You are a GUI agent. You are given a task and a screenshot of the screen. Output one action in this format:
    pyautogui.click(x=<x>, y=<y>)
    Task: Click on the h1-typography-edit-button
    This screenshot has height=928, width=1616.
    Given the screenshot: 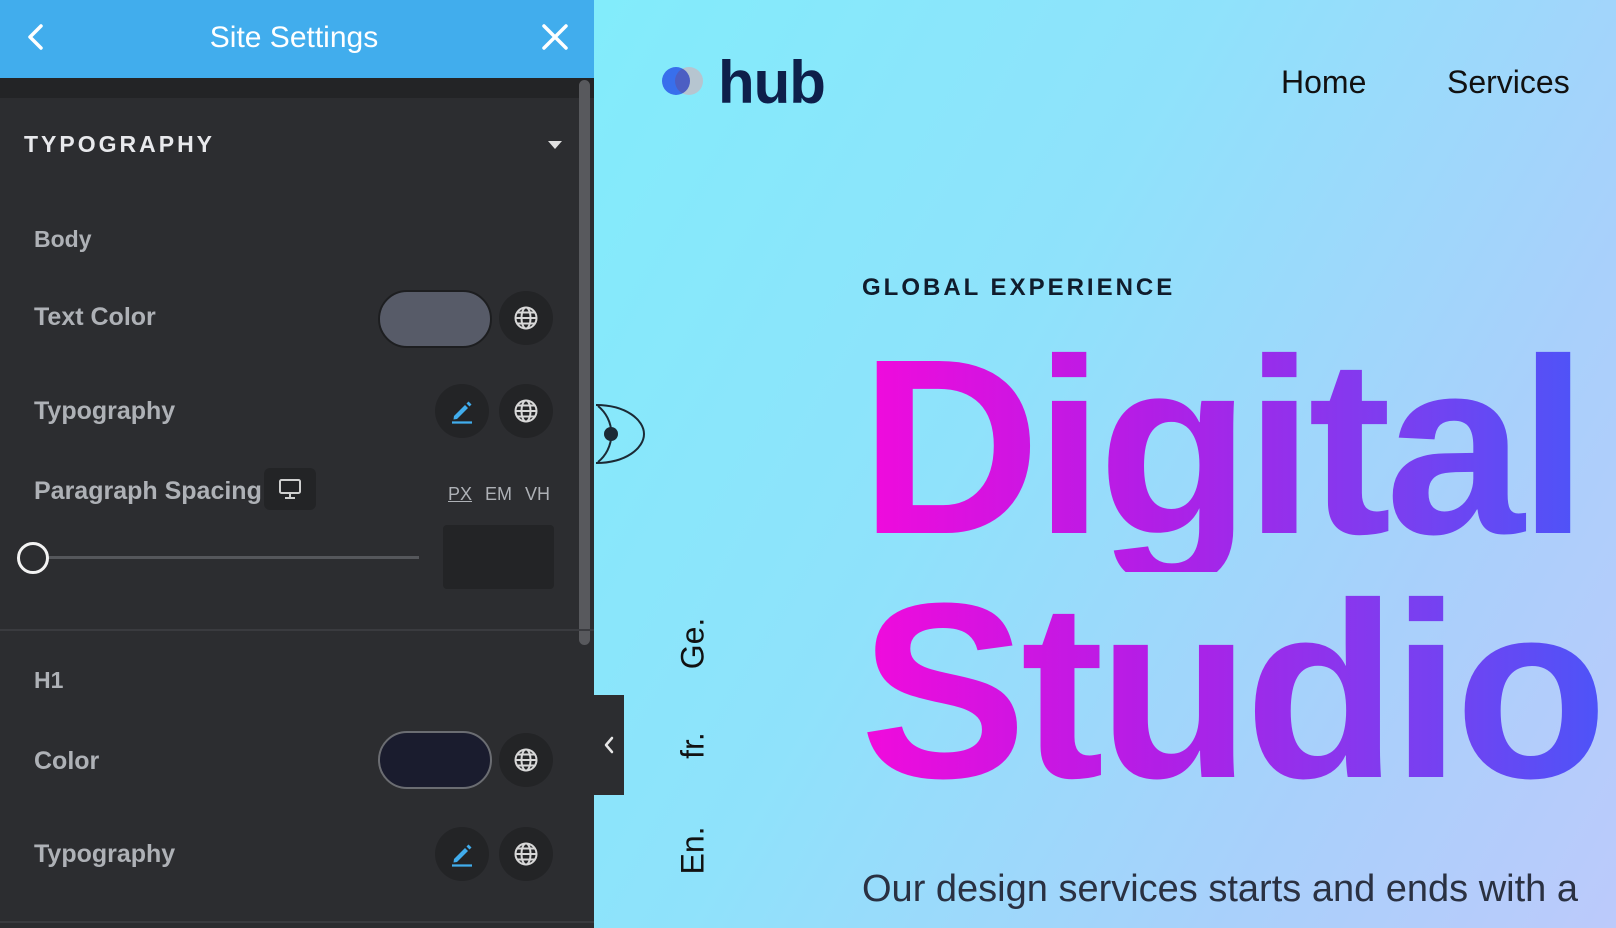 What is the action you would take?
    pyautogui.click(x=462, y=854)
    